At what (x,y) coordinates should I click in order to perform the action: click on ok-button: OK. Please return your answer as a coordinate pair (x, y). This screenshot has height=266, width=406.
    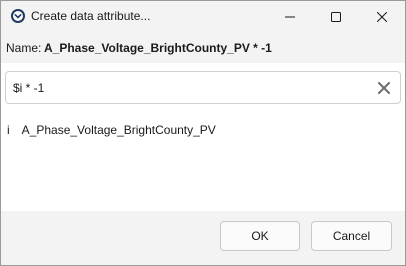
    Looking at the image, I should click on (260, 236).